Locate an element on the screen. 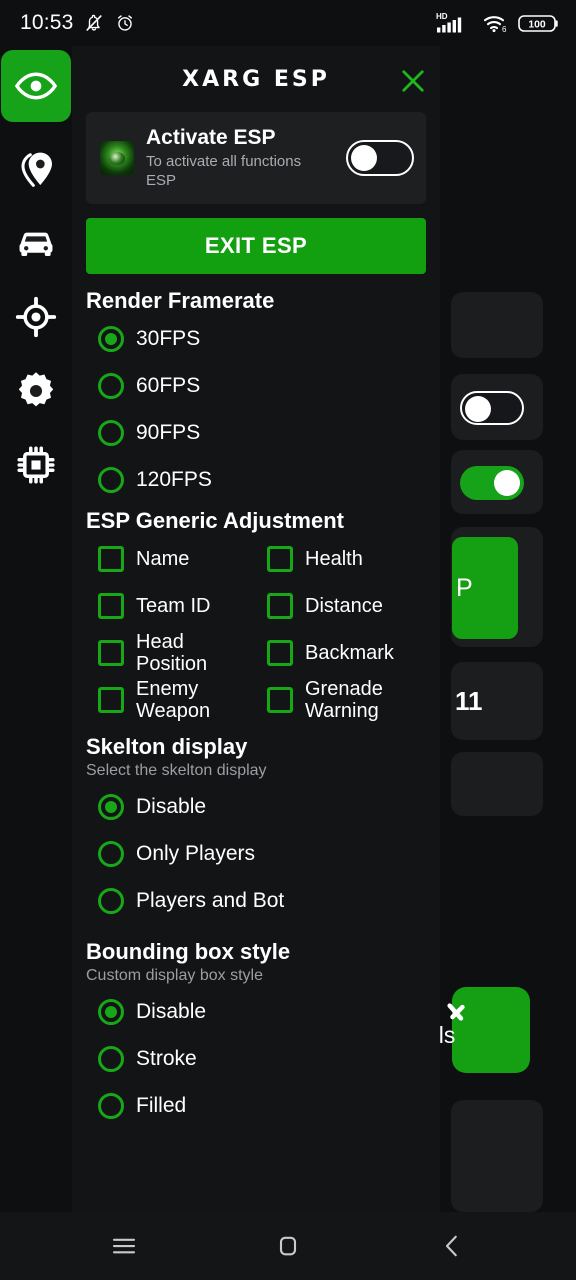 The width and height of the screenshot is (576, 1280). checkbox-distance-label: Distance is located at coordinates (344, 606).